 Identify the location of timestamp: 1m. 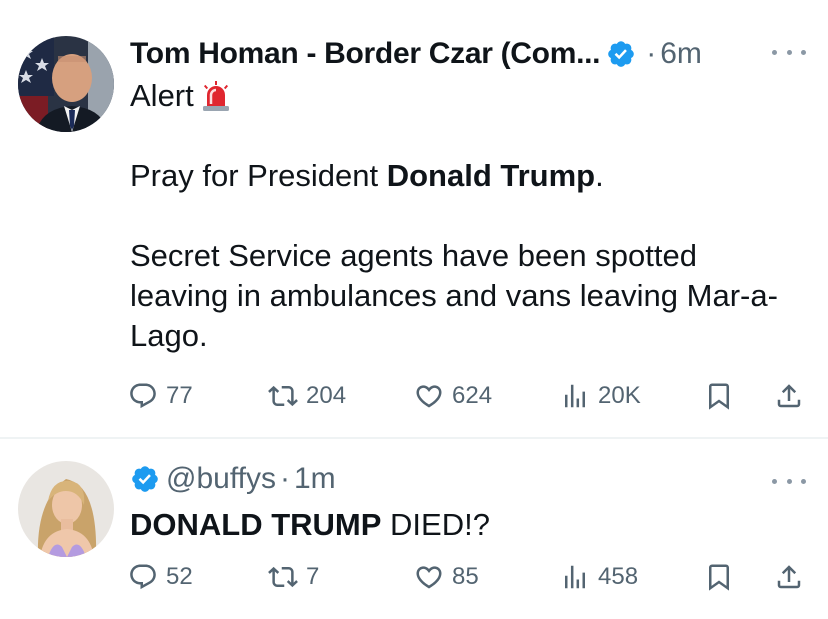
(315, 479).